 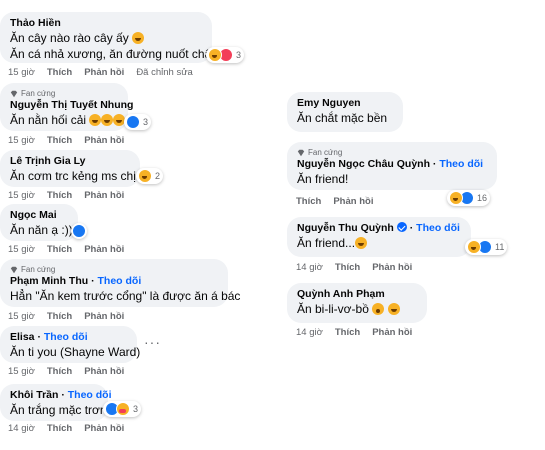 I want to click on comment-text: Ăn cây nào rào cây ấy, so click(x=106, y=38).